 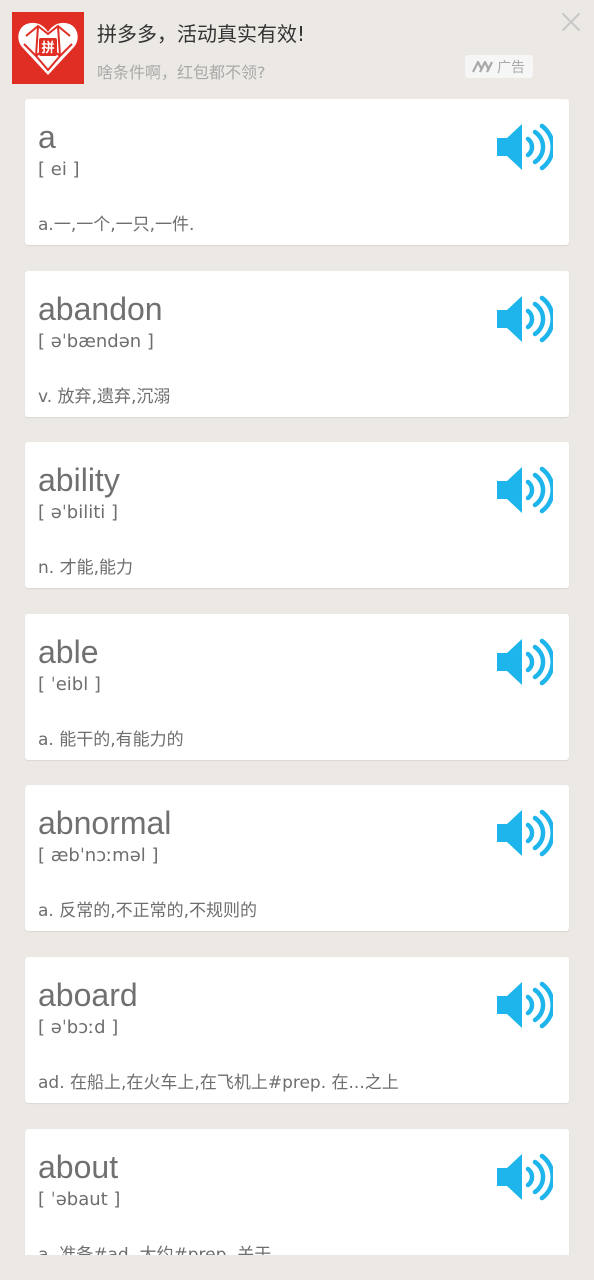 I want to click on word-text: ability, so click(x=79, y=480).